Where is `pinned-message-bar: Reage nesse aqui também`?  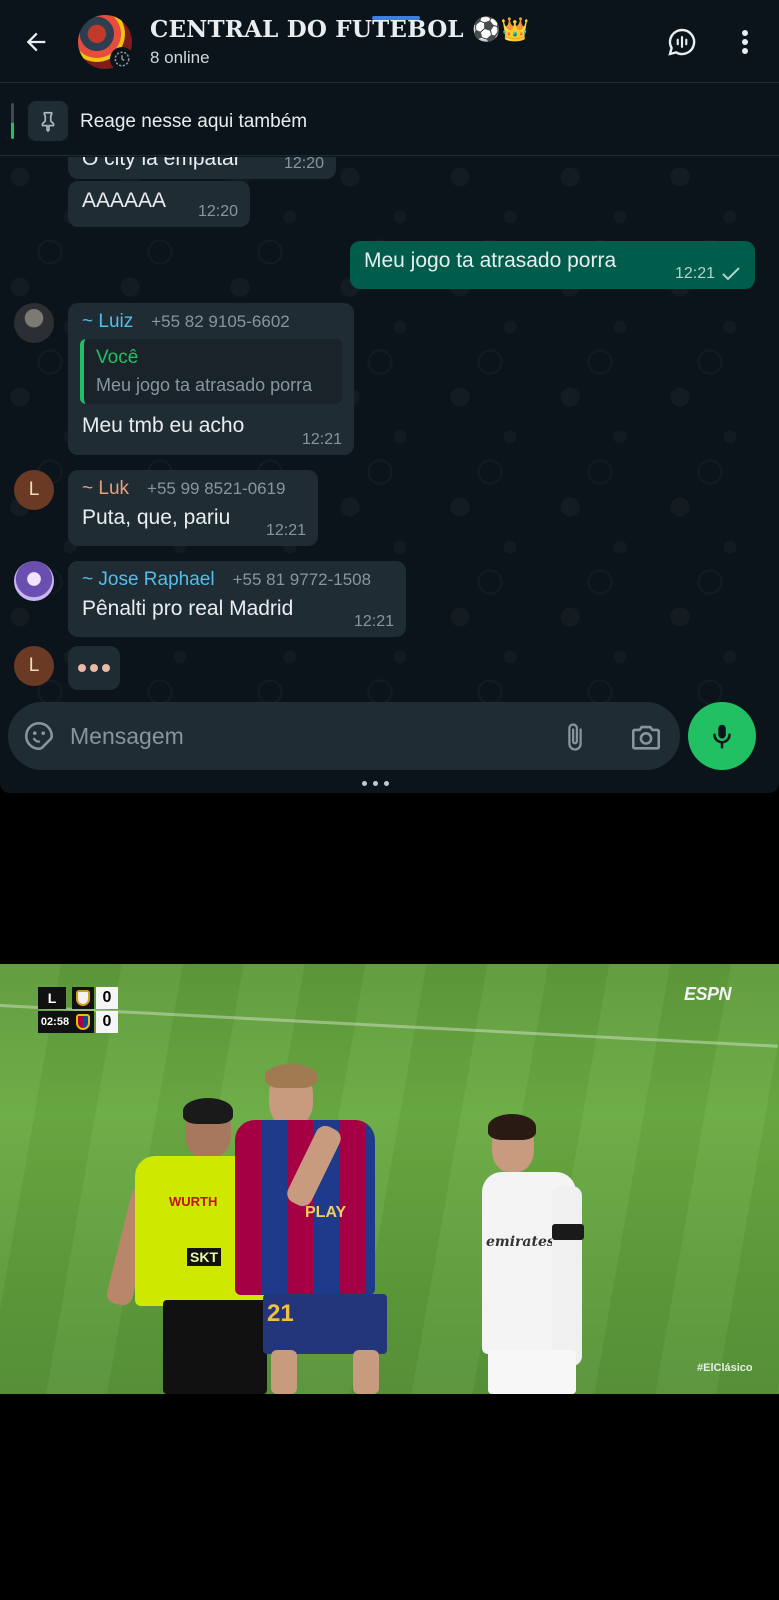
pinned-message-bar: Reage nesse aqui também is located at coordinates (389, 119).